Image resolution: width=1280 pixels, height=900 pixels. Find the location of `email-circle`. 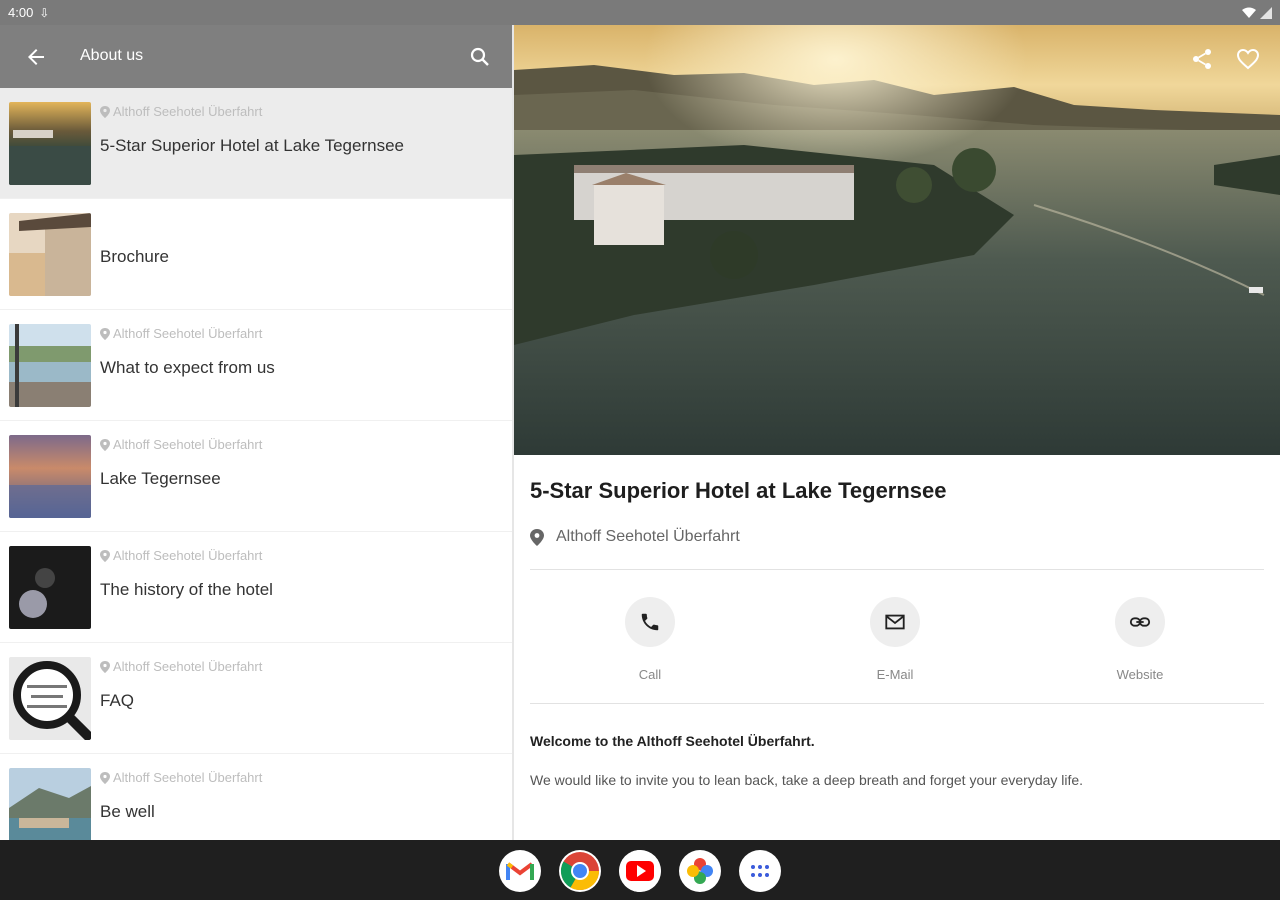

email-circle is located at coordinates (895, 622).